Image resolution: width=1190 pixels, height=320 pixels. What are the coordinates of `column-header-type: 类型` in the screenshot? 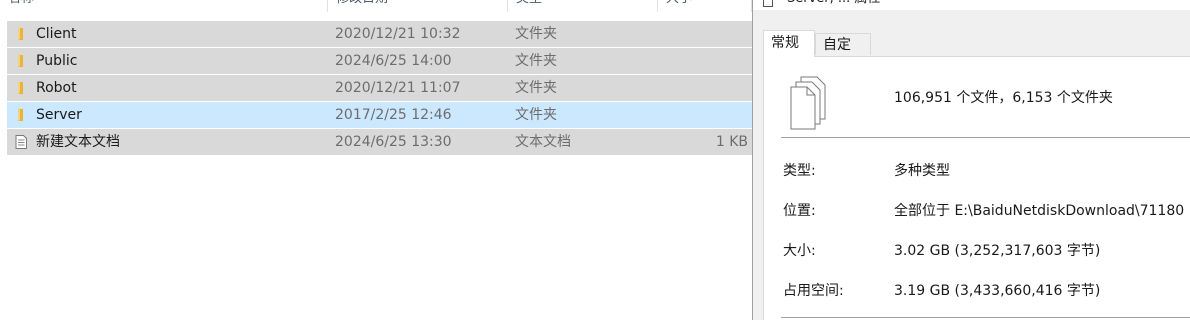 It's located at (583, 6).